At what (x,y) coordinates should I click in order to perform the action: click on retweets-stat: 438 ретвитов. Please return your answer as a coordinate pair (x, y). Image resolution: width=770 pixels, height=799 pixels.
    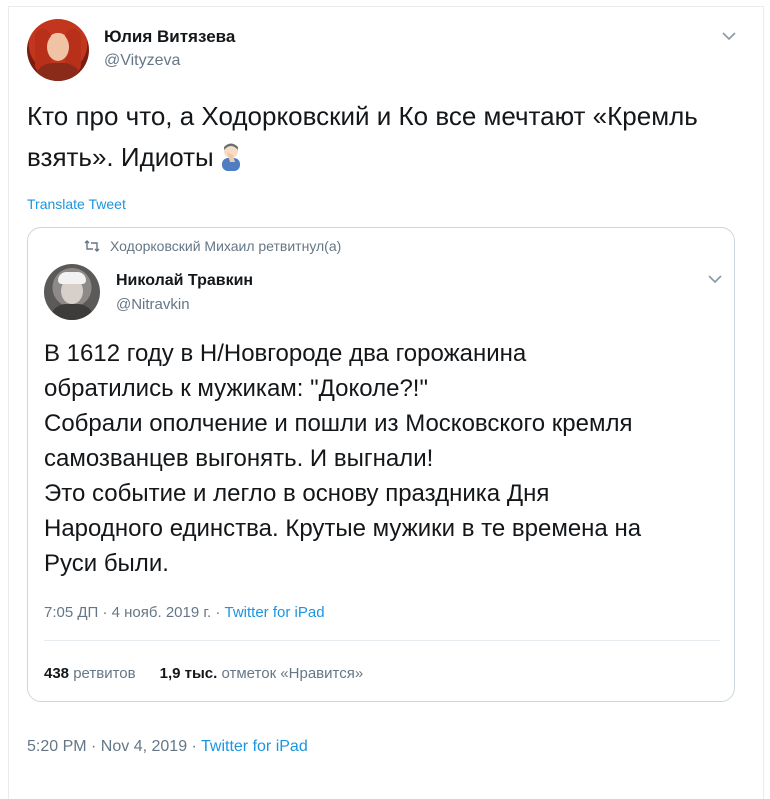
    Looking at the image, I should click on (90, 673).